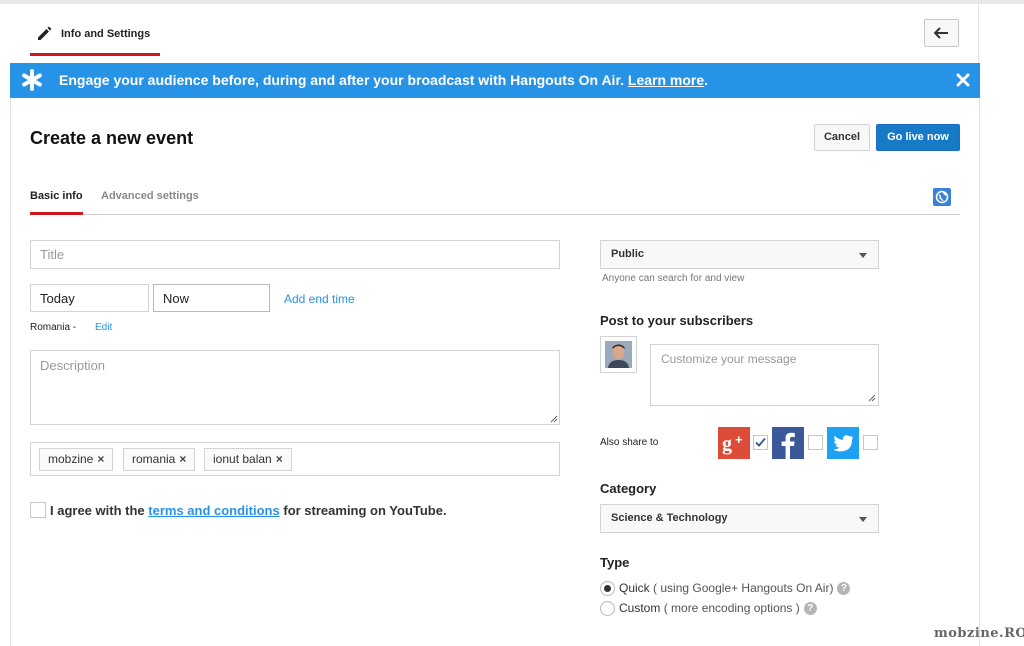 This screenshot has width=1024, height=646. Describe the element at coordinates (97, 510) in the screenshot. I see `agree-prefix: I agree with the` at that location.